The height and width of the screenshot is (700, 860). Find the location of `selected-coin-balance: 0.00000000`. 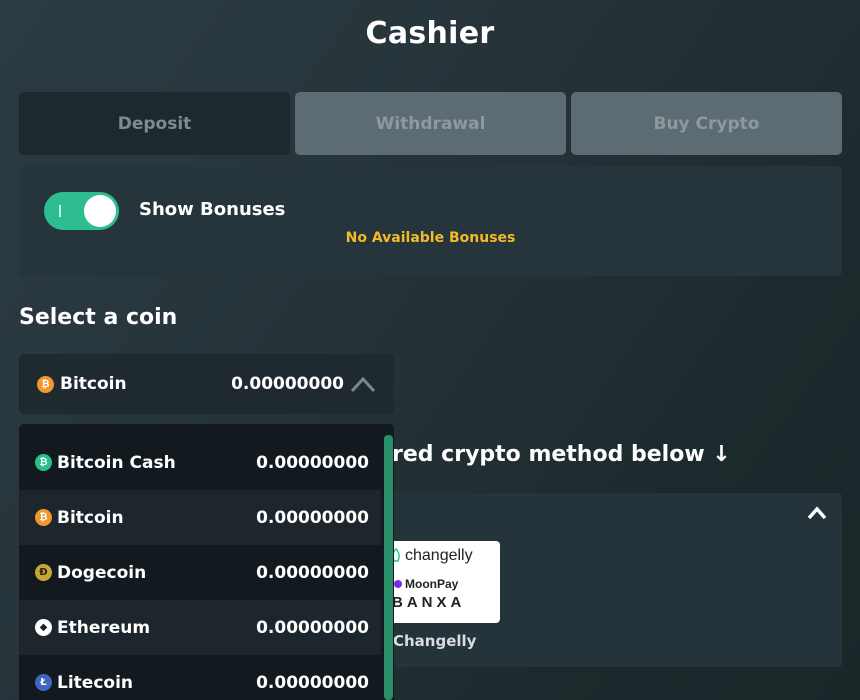

selected-coin-balance: 0.00000000 is located at coordinates (287, 384).